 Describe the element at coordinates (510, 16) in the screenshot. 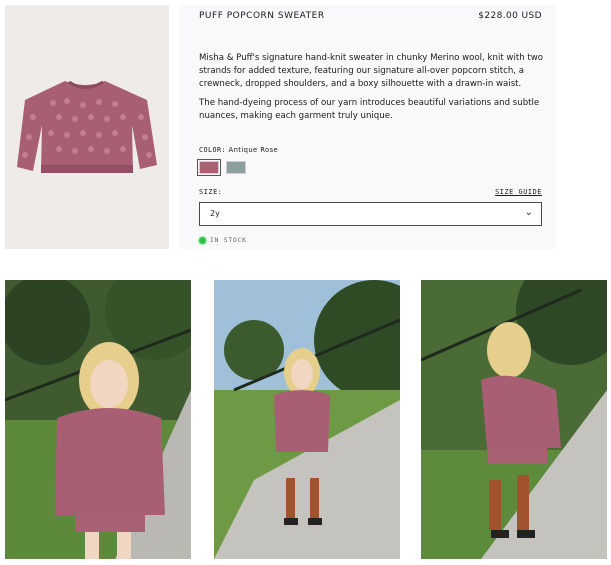

I see `product-price: $228.00 USD` at that location.